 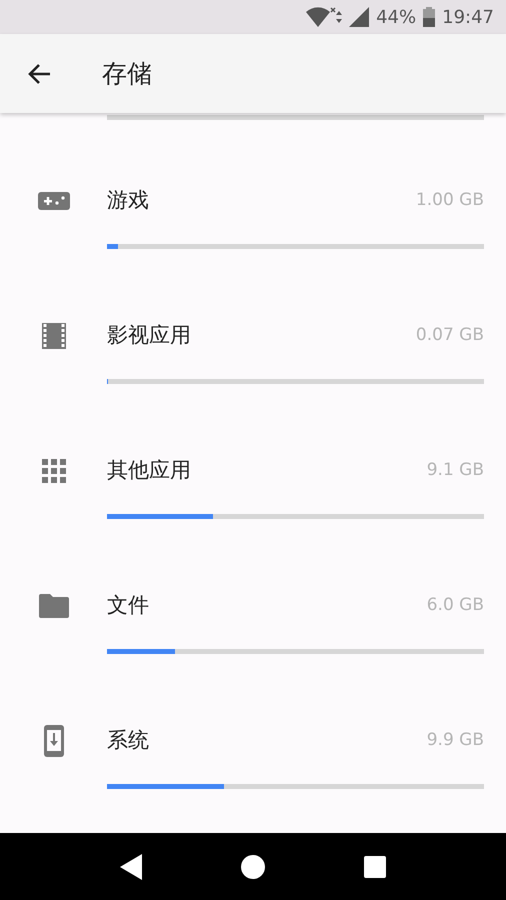 What do you see at coordinates (128, 740) in the screenshot?
I see `category-name: 系统` at bounding box center [128, 740].